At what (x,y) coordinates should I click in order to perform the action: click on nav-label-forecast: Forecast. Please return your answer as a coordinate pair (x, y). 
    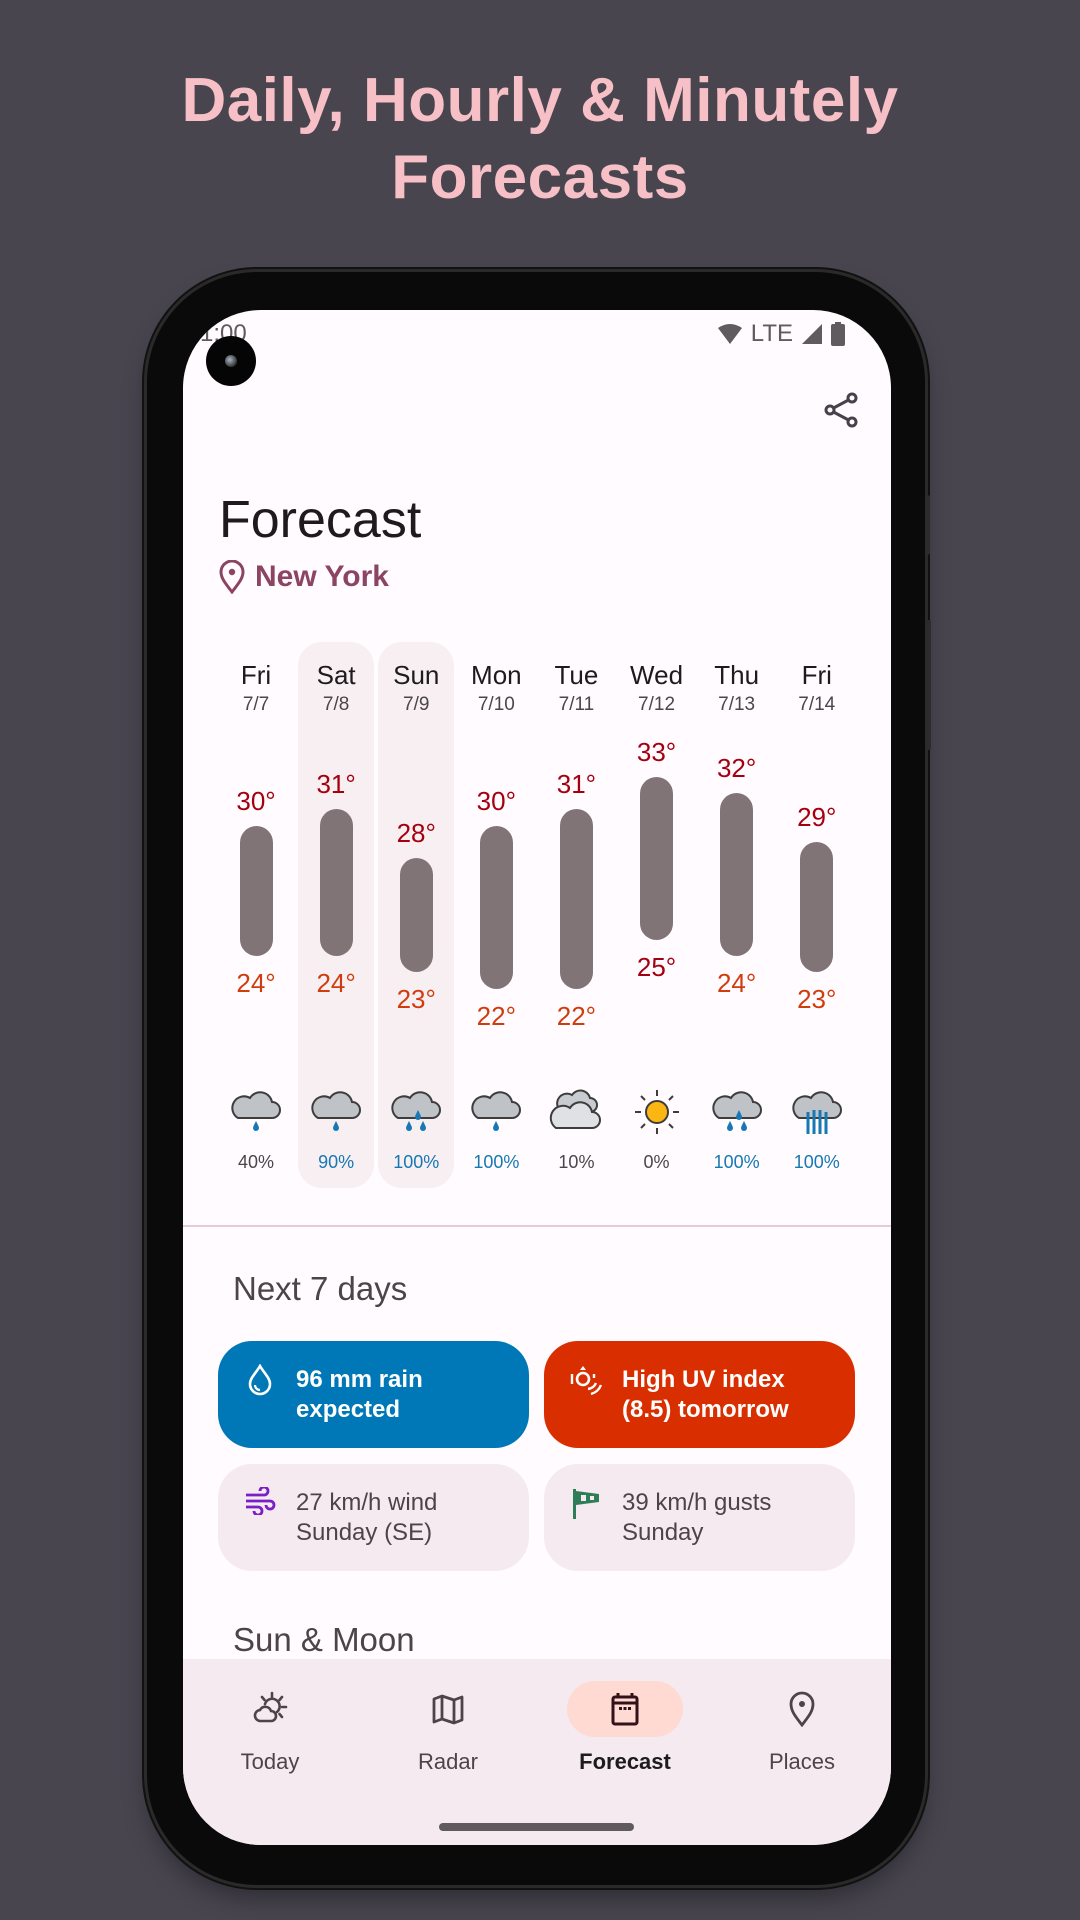
    Looking at the image, I should click on (625, 1761).